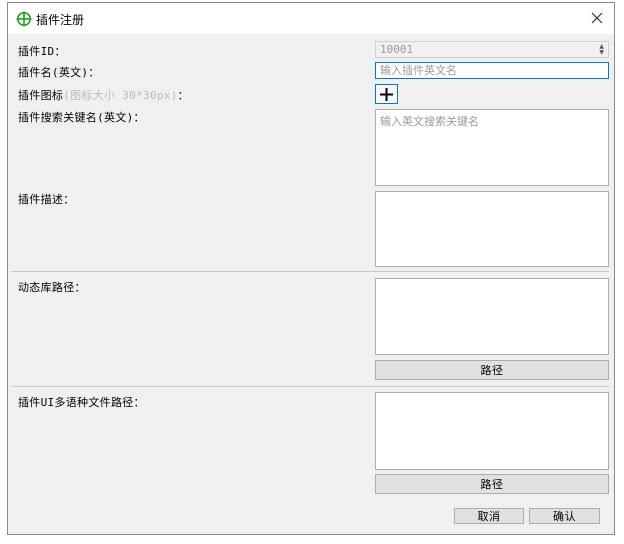  I want to click on dialog-title: 插件注册, so click(60, 20).